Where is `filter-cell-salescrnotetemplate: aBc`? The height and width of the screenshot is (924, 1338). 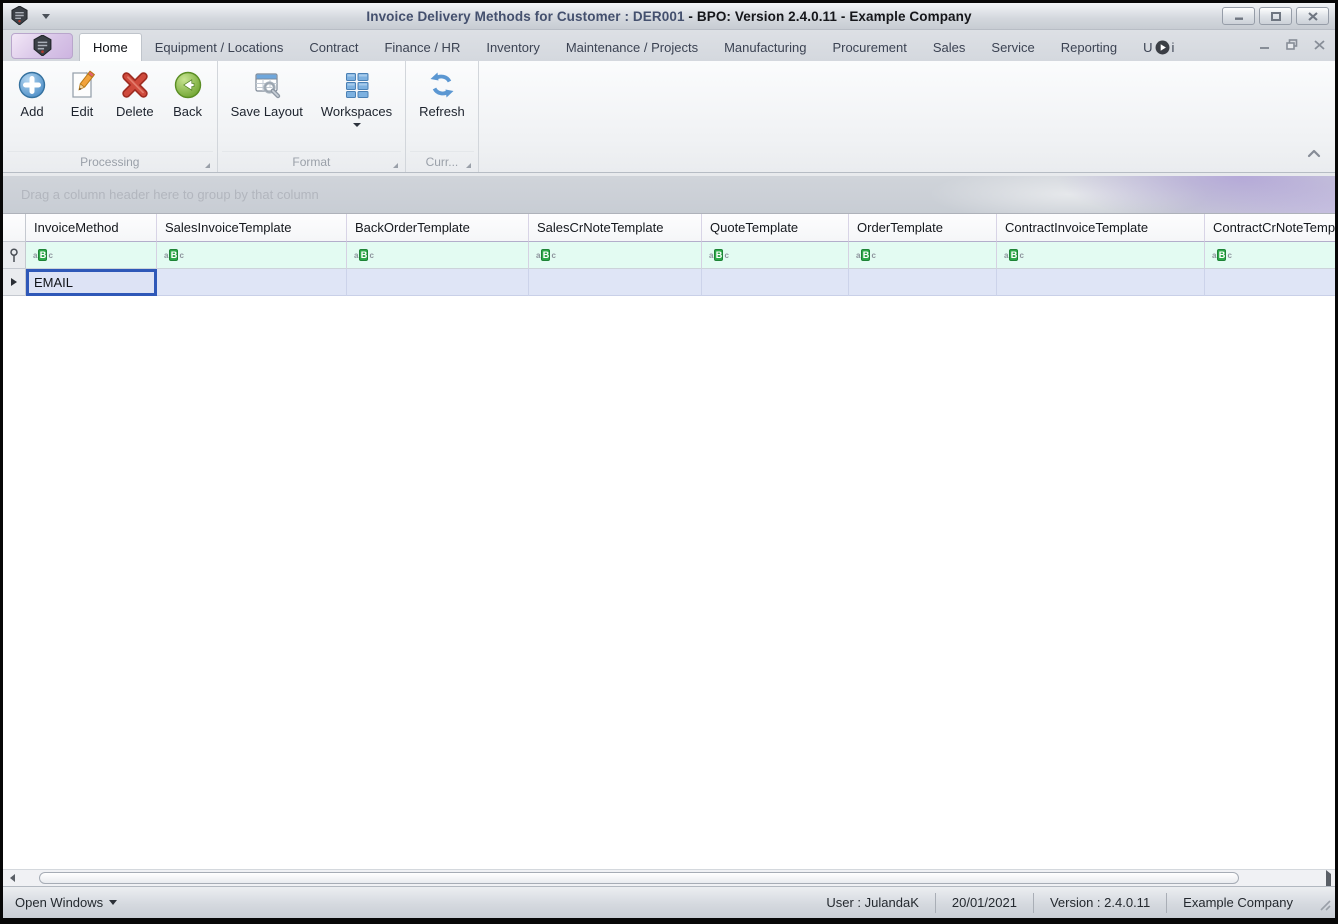
filter-cell-salescrnotetemplate: aBc is located at coordinates (615, 255).